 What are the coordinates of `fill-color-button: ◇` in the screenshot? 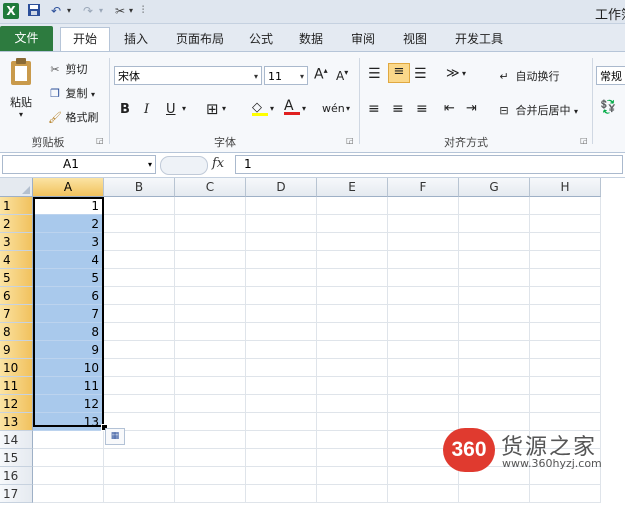 It's located at (260, 108).